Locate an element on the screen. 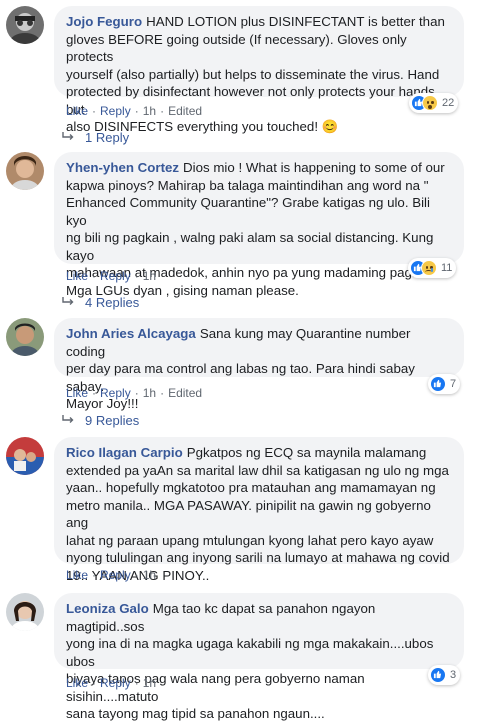 This screenshot has height=723, width=484. comment-author: Jojo Feguro is located at coordinates (104, 21).